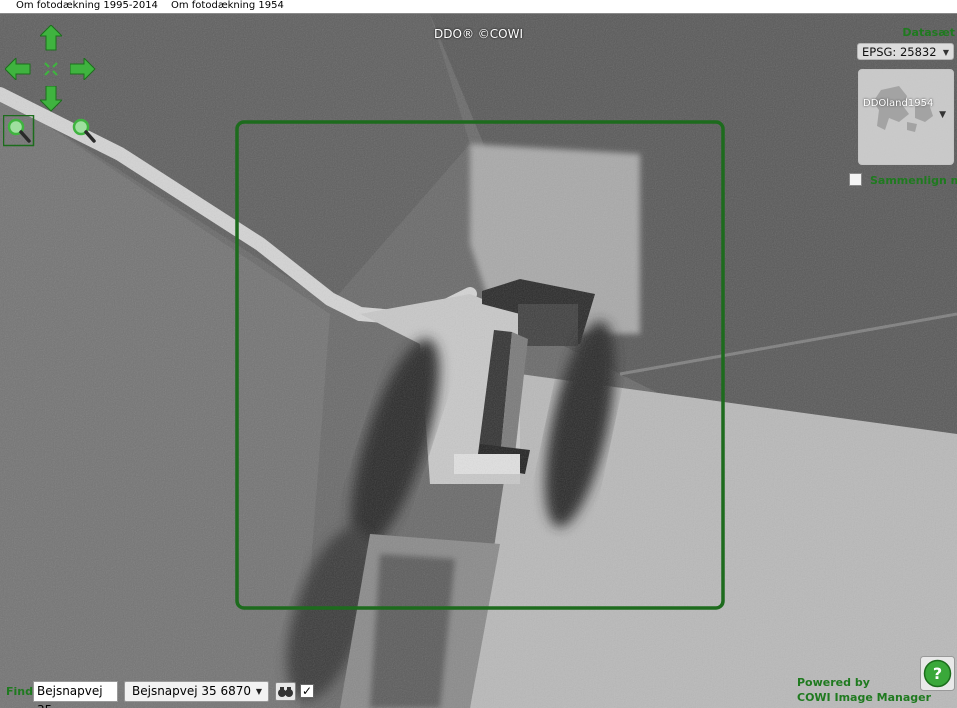  I want to click on arrow-left-icon, so click(18, 69).